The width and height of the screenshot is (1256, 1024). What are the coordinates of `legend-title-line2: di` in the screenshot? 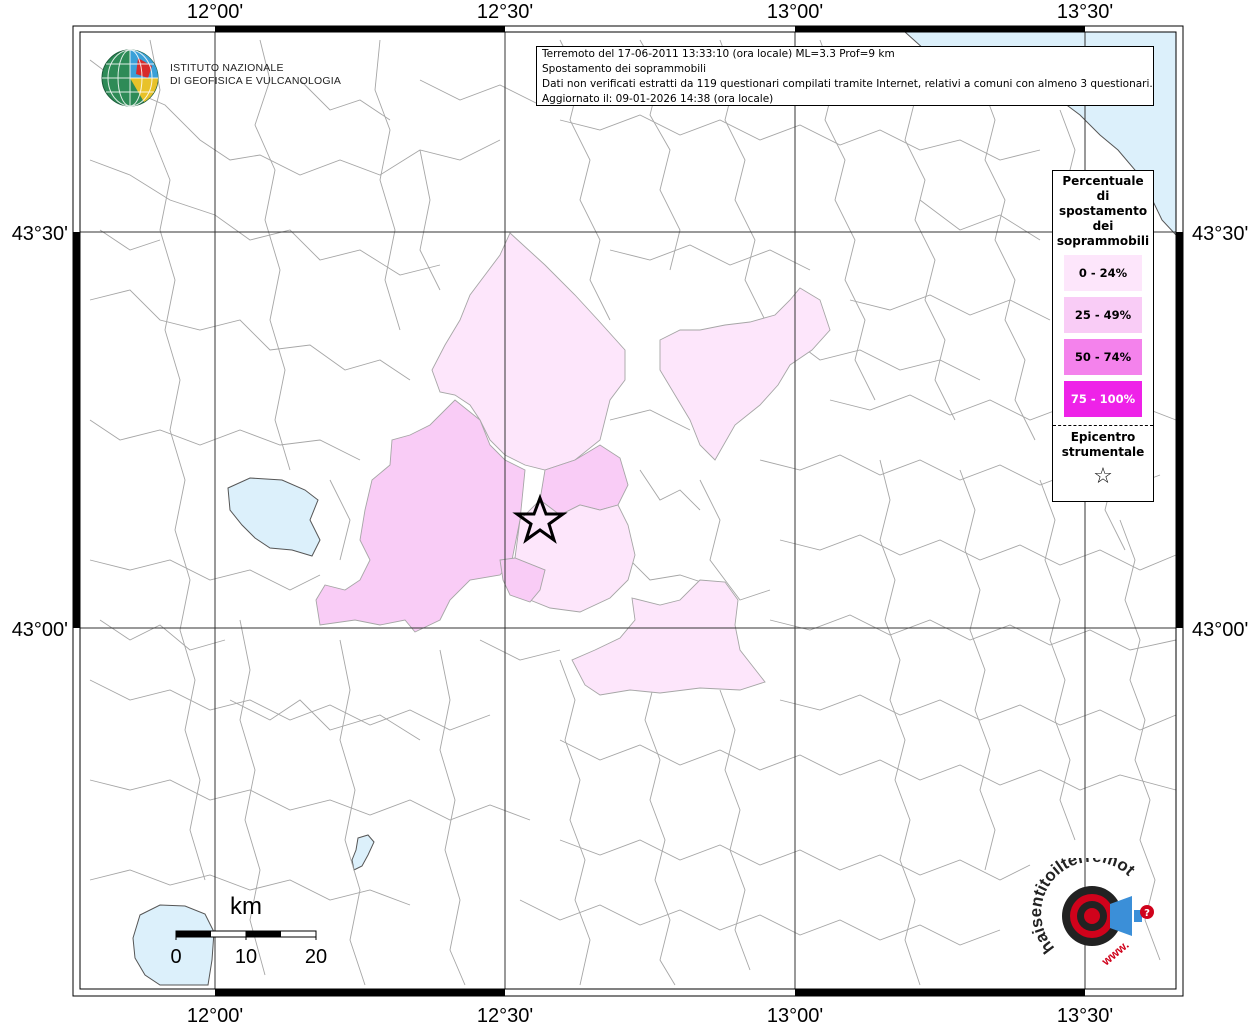 It's located at (1103, 196).